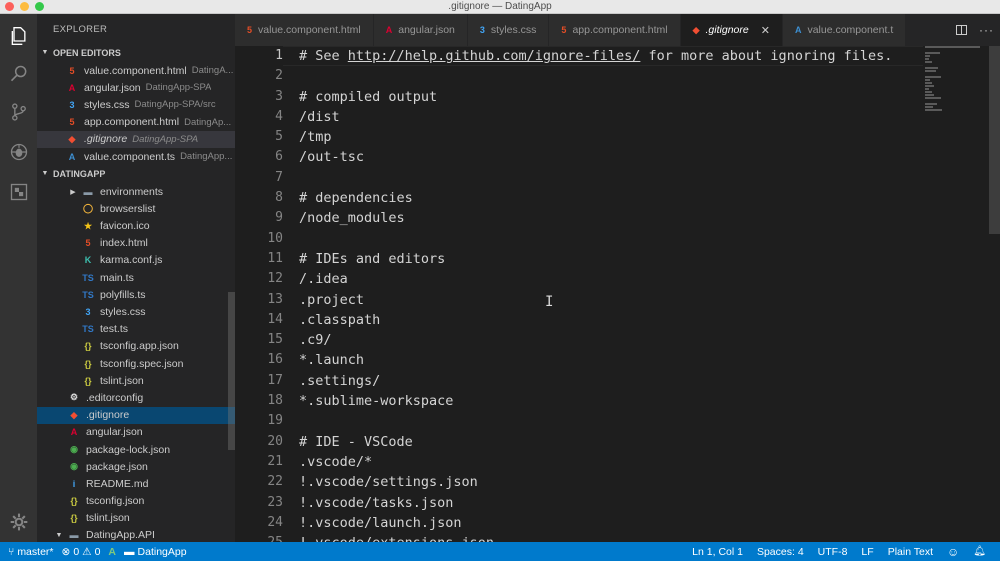 This screenshot has height=561, width=1000. What do you see at coordinates (961, 30) in the screenshot?
I see `split-editor-icon` at bounding box center [961, 30].